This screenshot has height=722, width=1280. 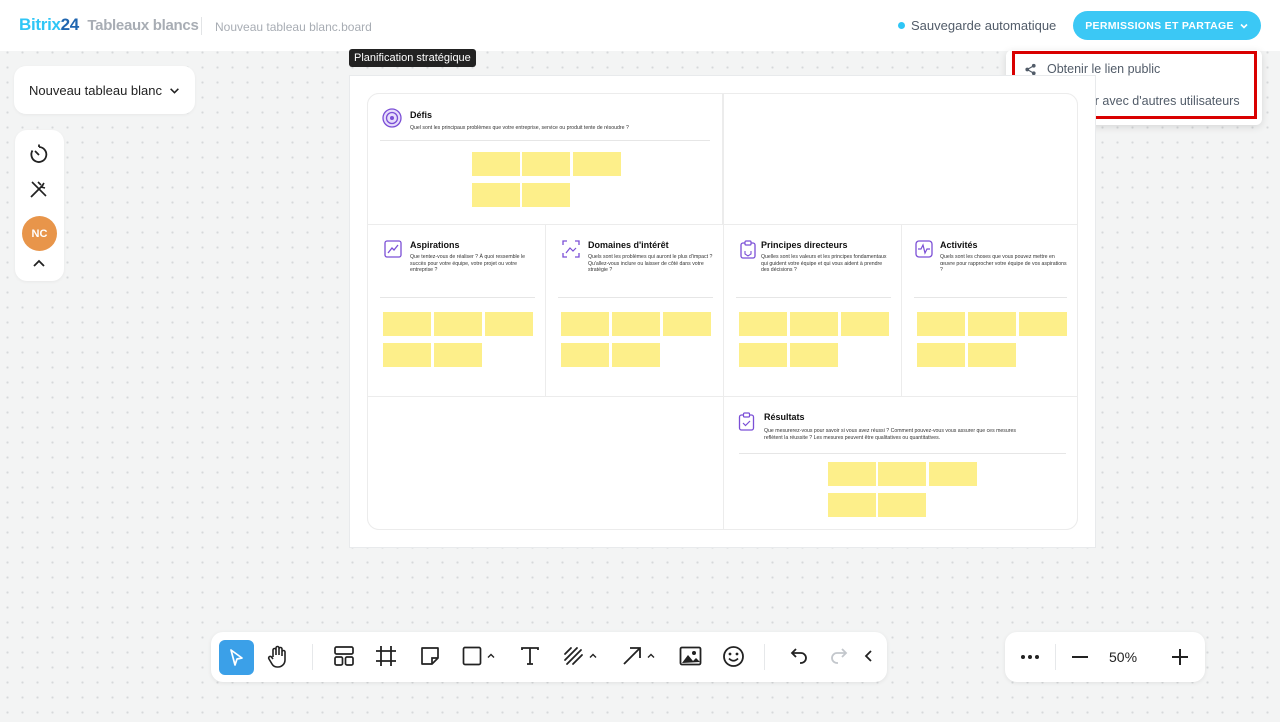 I want to click on left-tool-panel: NC, so click(x=39, y=205).